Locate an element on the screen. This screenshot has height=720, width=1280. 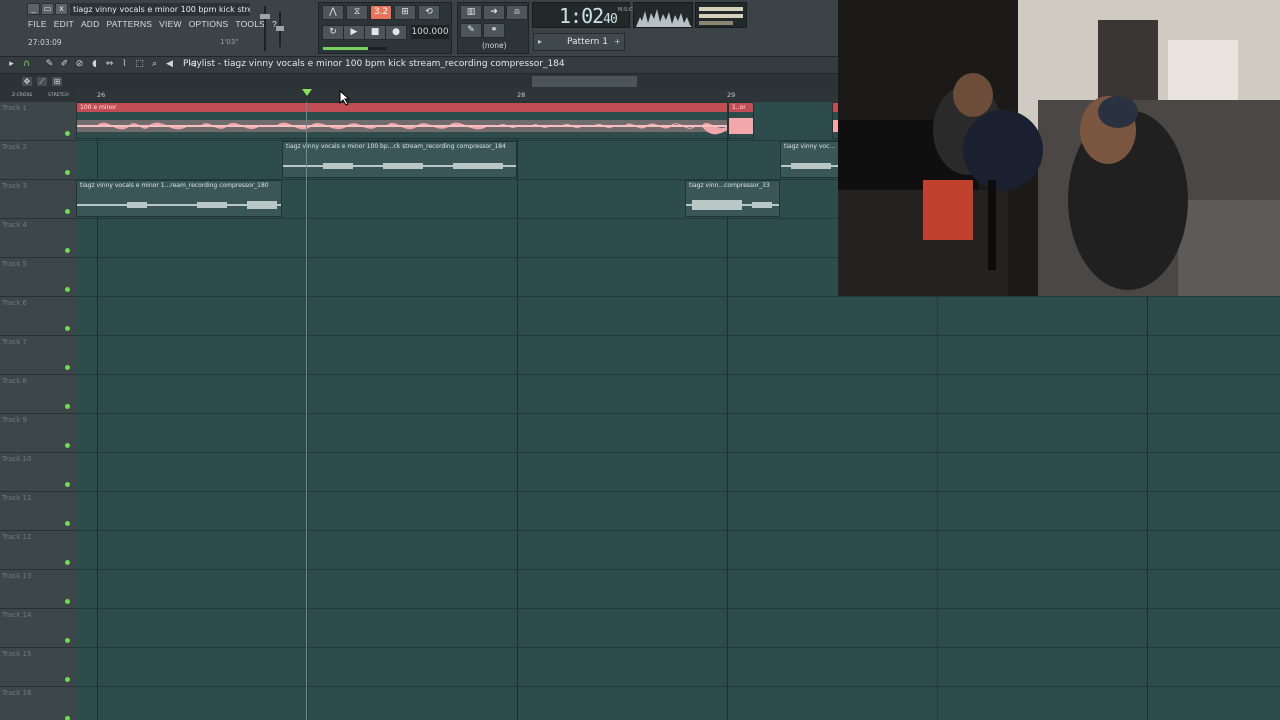
slice-icon: ⌇ is located at coordinates (124, 64).